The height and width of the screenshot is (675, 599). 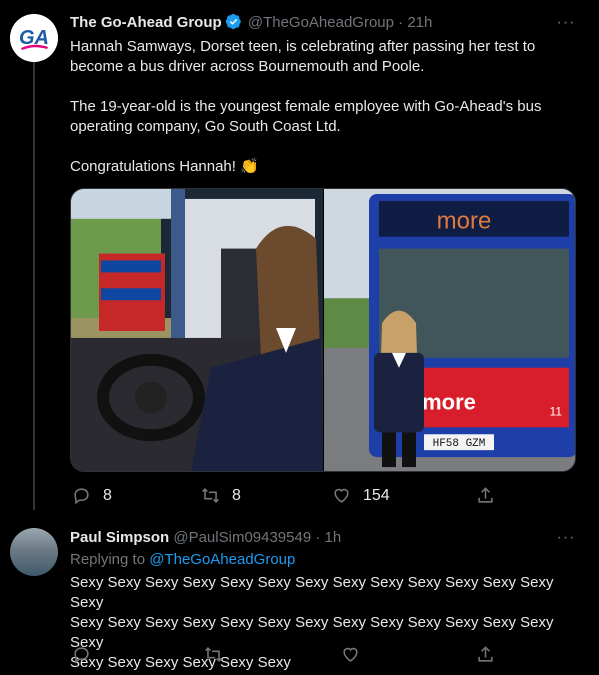 What do you see at coordinates (164, 166) in the screenshot?
I see `tweet-paragraph: Congratulations Hannah! 👏` at bounding box center [164, 166].